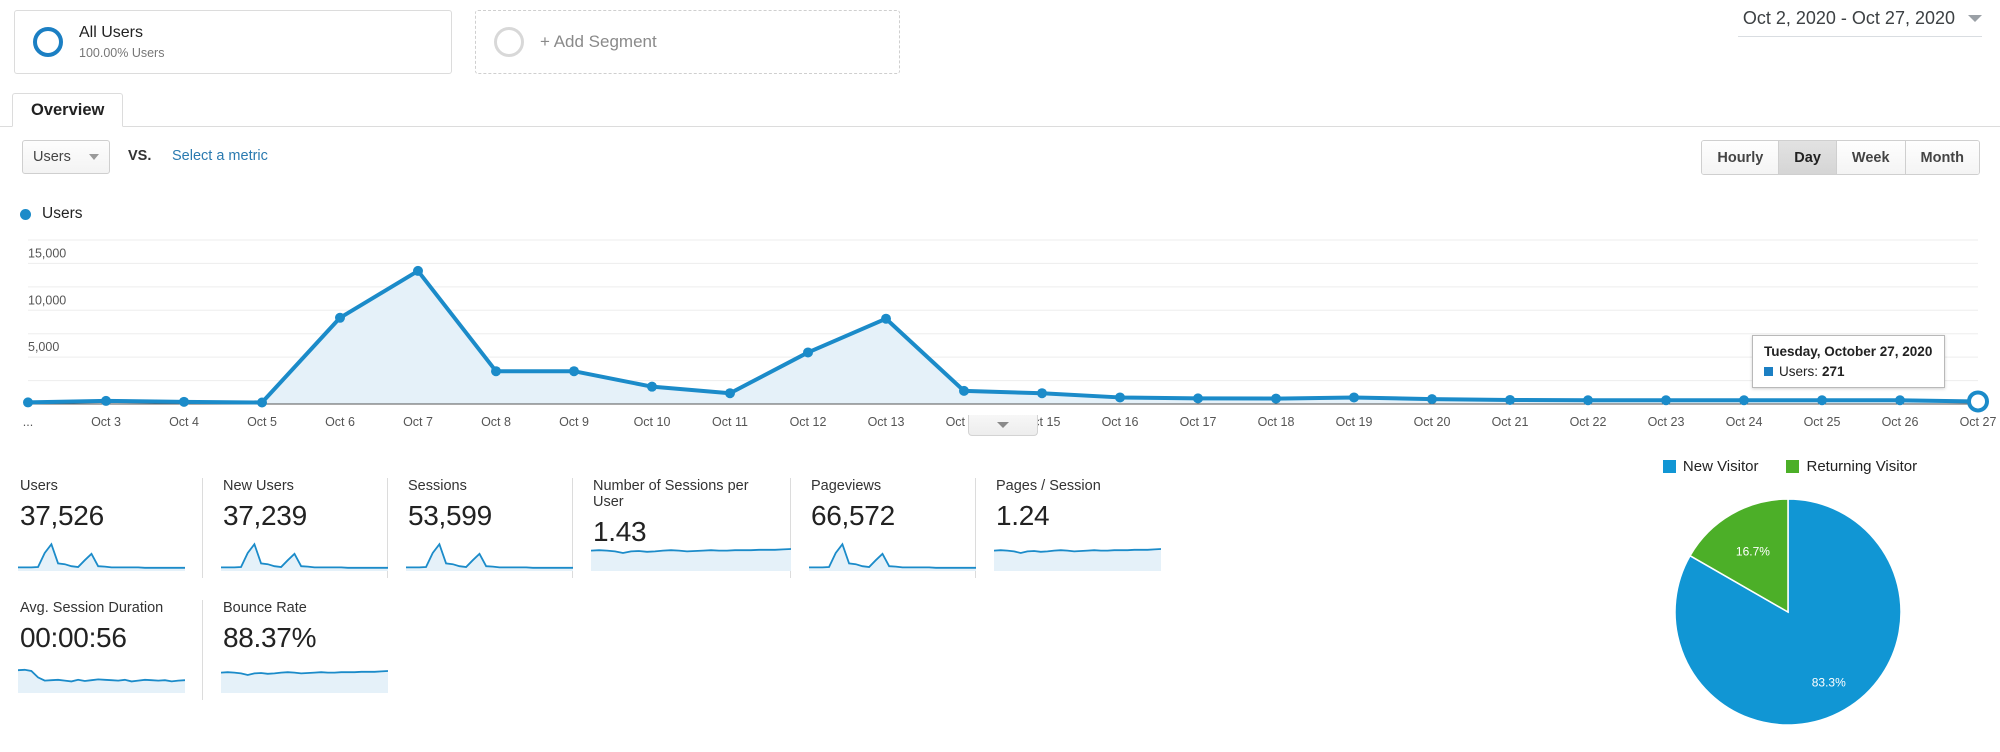  What do you see at coordinates (886, 422) in the screenshot?
I see `svg-text: Oct 13` at bounding box center [886, 422].